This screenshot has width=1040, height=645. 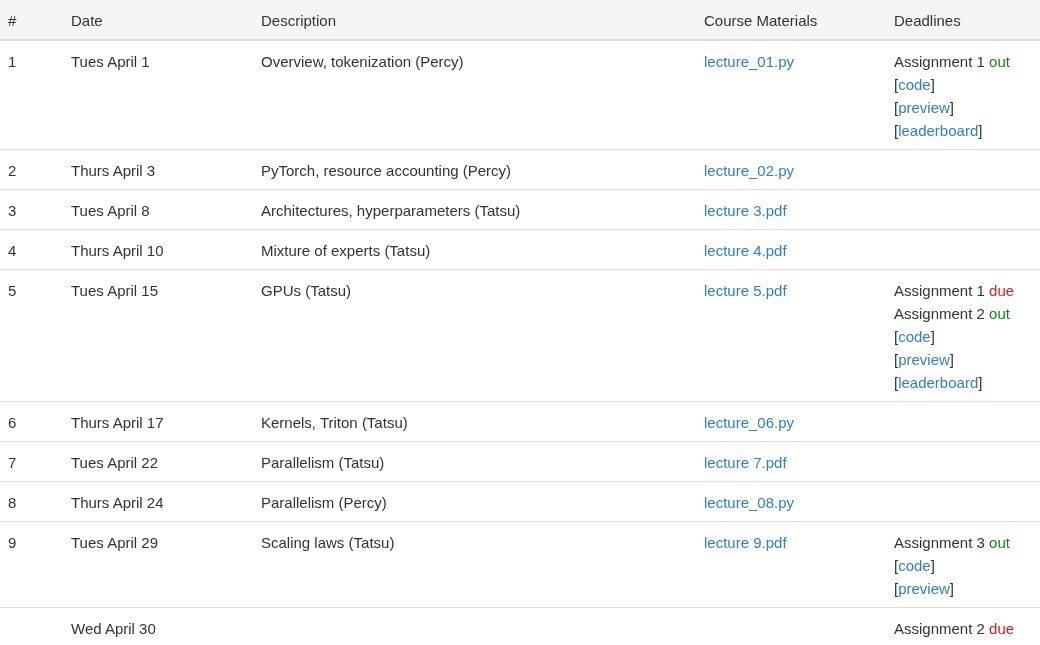 I want to click on date-text: Tues April 15, so click(x=114, y=290).